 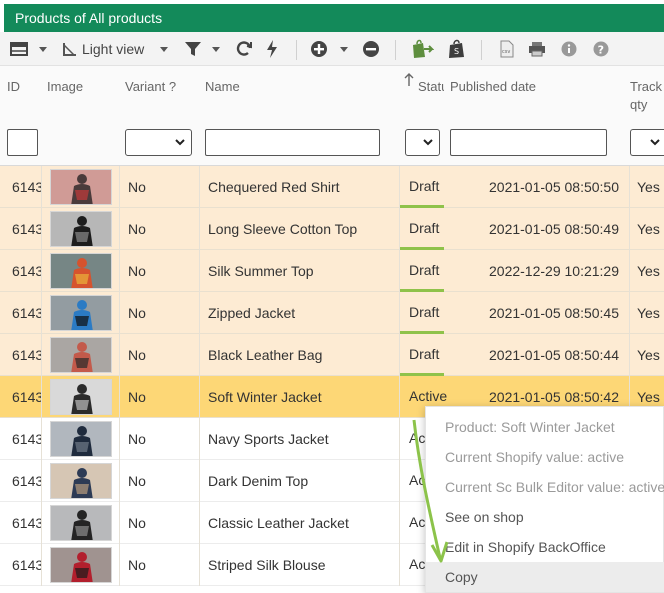 I want to click on remove-icon, so click(x=371, y=49).